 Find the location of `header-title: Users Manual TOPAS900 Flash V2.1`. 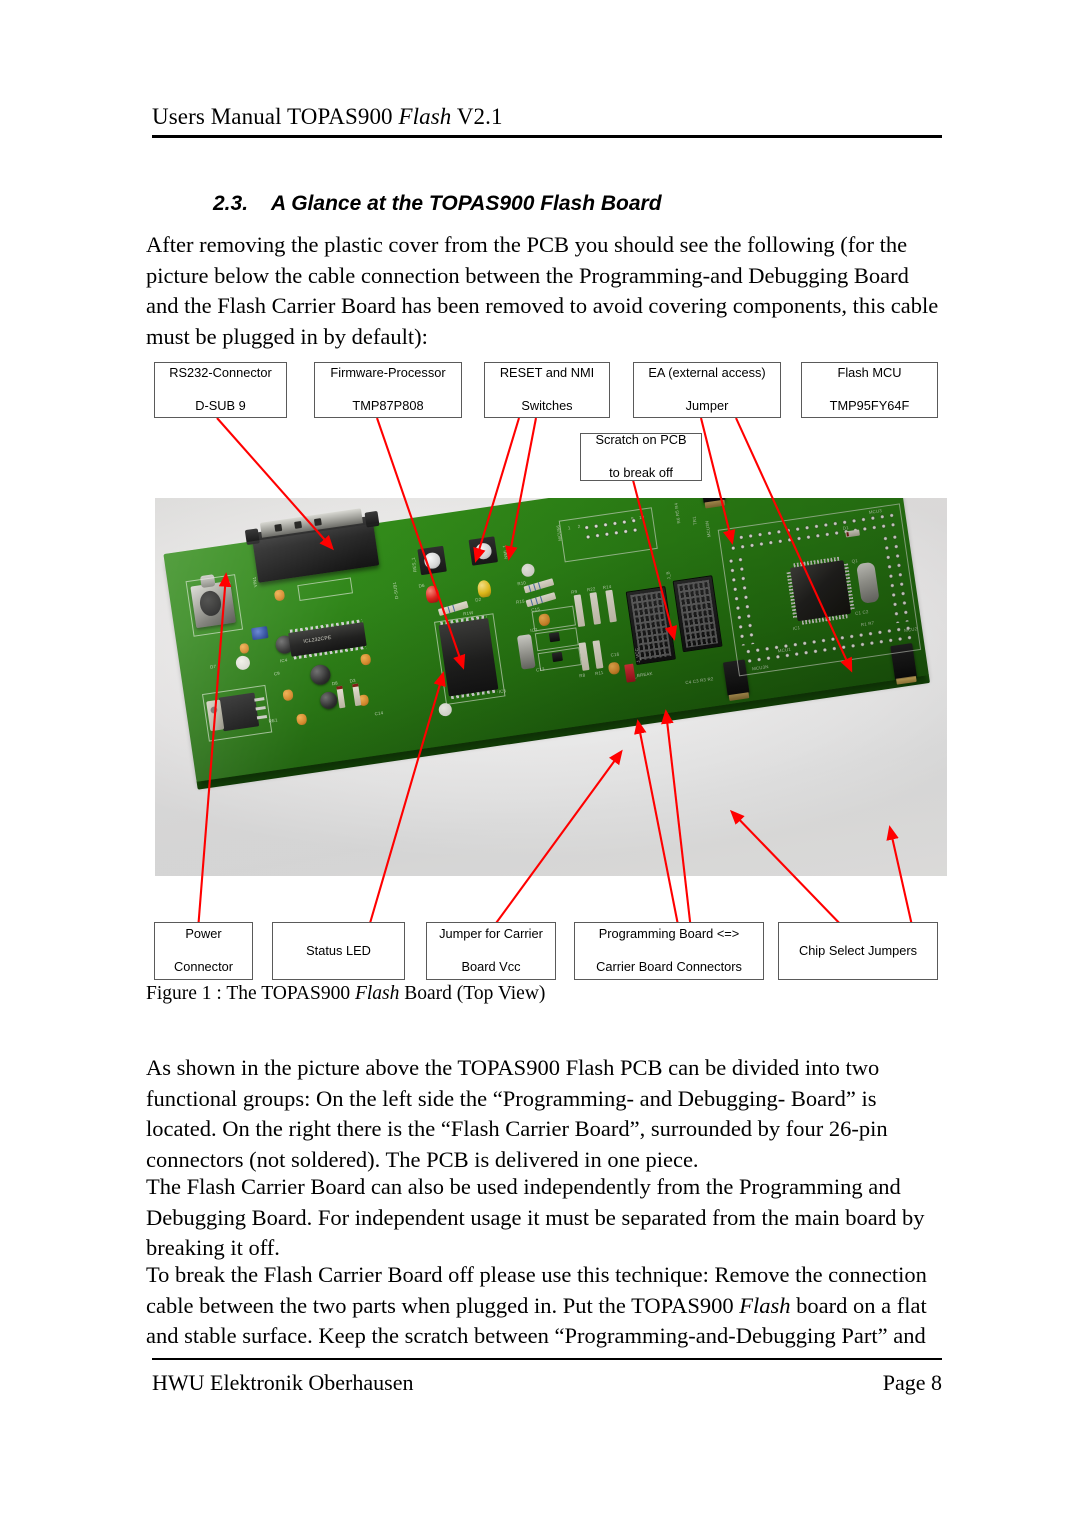

header-title: Users Manual TOPAS900 Flash V2.1 is located at coordinates (327, 116).